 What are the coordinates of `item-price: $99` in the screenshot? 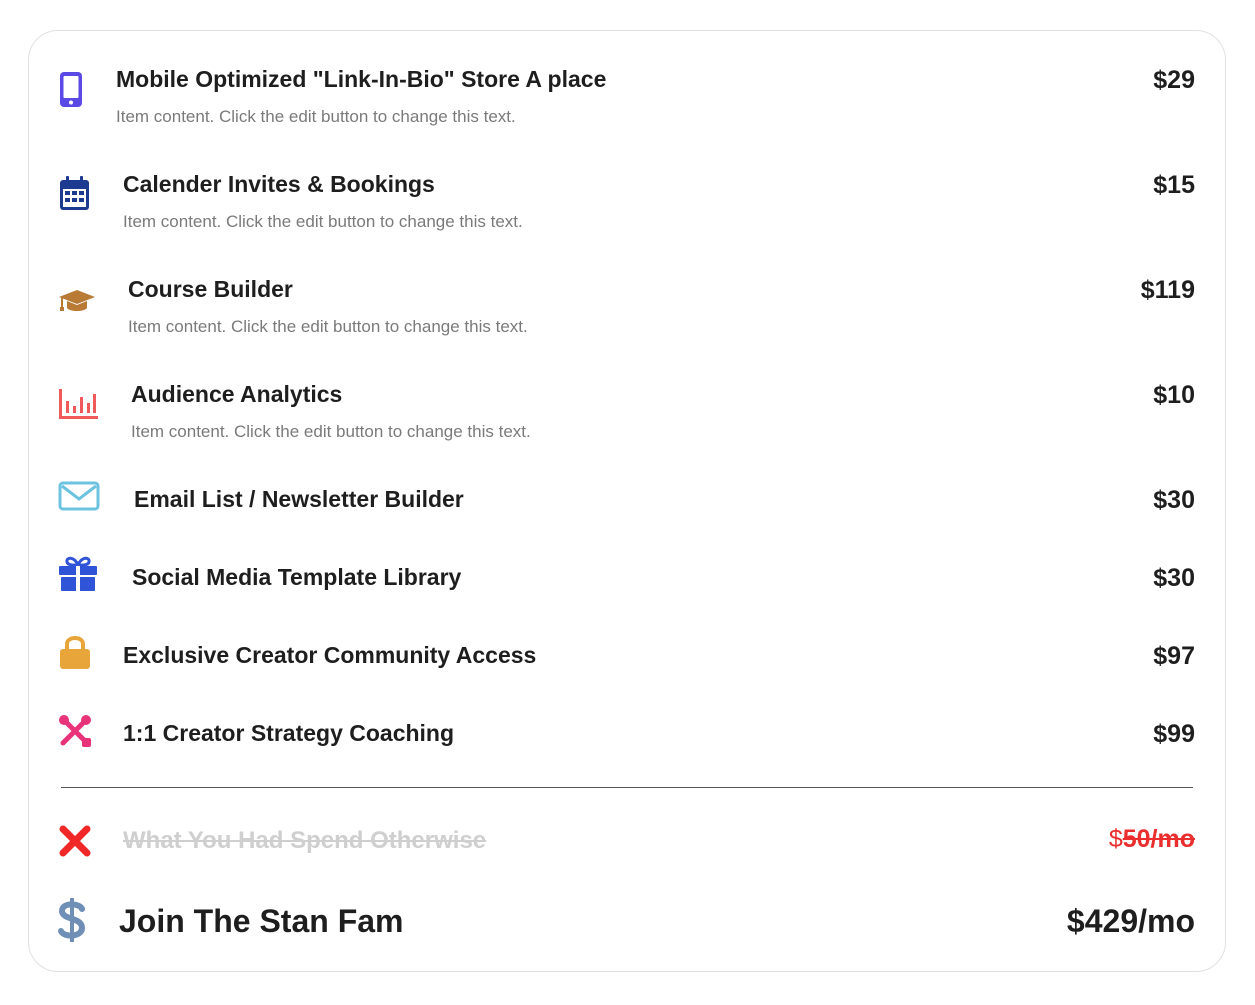 It's located at (1174, 734).